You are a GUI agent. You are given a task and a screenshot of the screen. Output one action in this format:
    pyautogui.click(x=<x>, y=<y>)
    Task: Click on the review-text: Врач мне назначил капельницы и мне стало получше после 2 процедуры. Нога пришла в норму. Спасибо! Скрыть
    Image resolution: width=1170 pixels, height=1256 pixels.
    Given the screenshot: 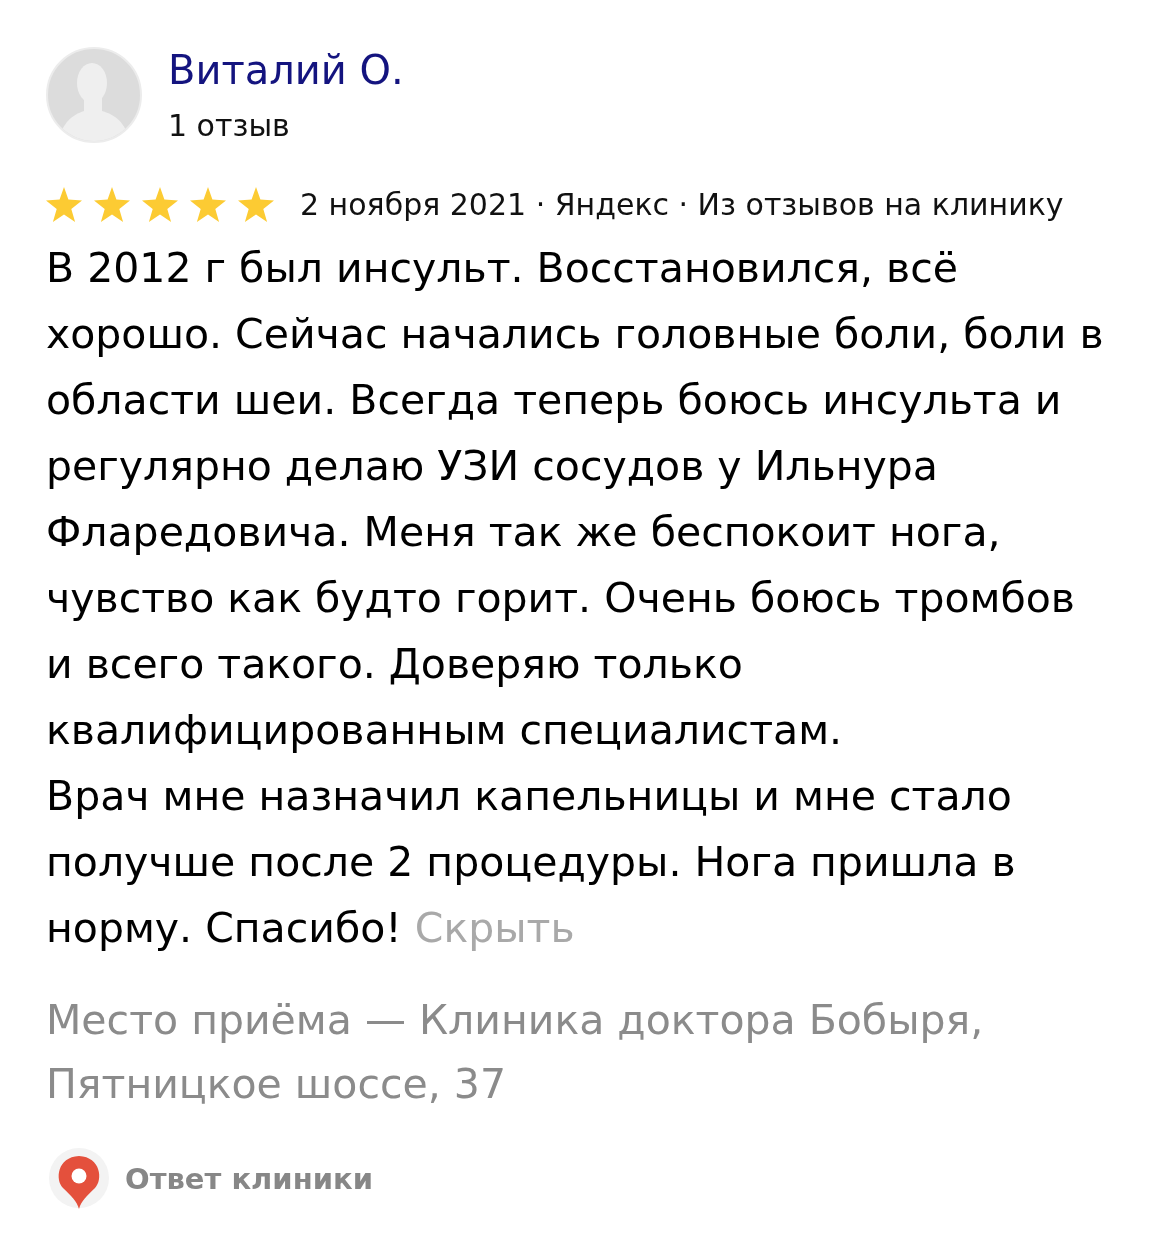 What is the action you would take?
    pyautogui.click(x=531, y=862)
    